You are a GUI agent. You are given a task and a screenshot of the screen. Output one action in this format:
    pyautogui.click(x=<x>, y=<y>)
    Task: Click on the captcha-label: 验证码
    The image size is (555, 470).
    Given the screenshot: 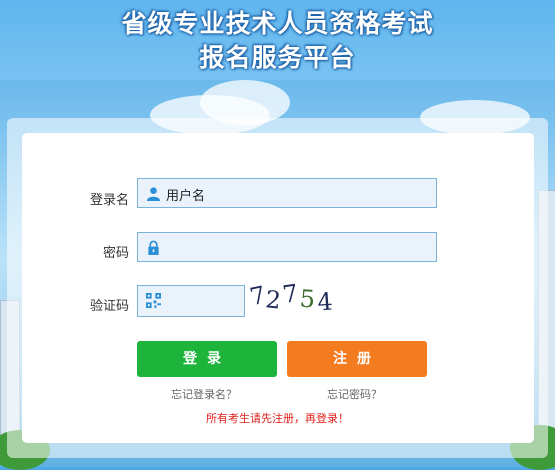 What is the action you would take?
    pyautogui.click(x=109, y=306)
    